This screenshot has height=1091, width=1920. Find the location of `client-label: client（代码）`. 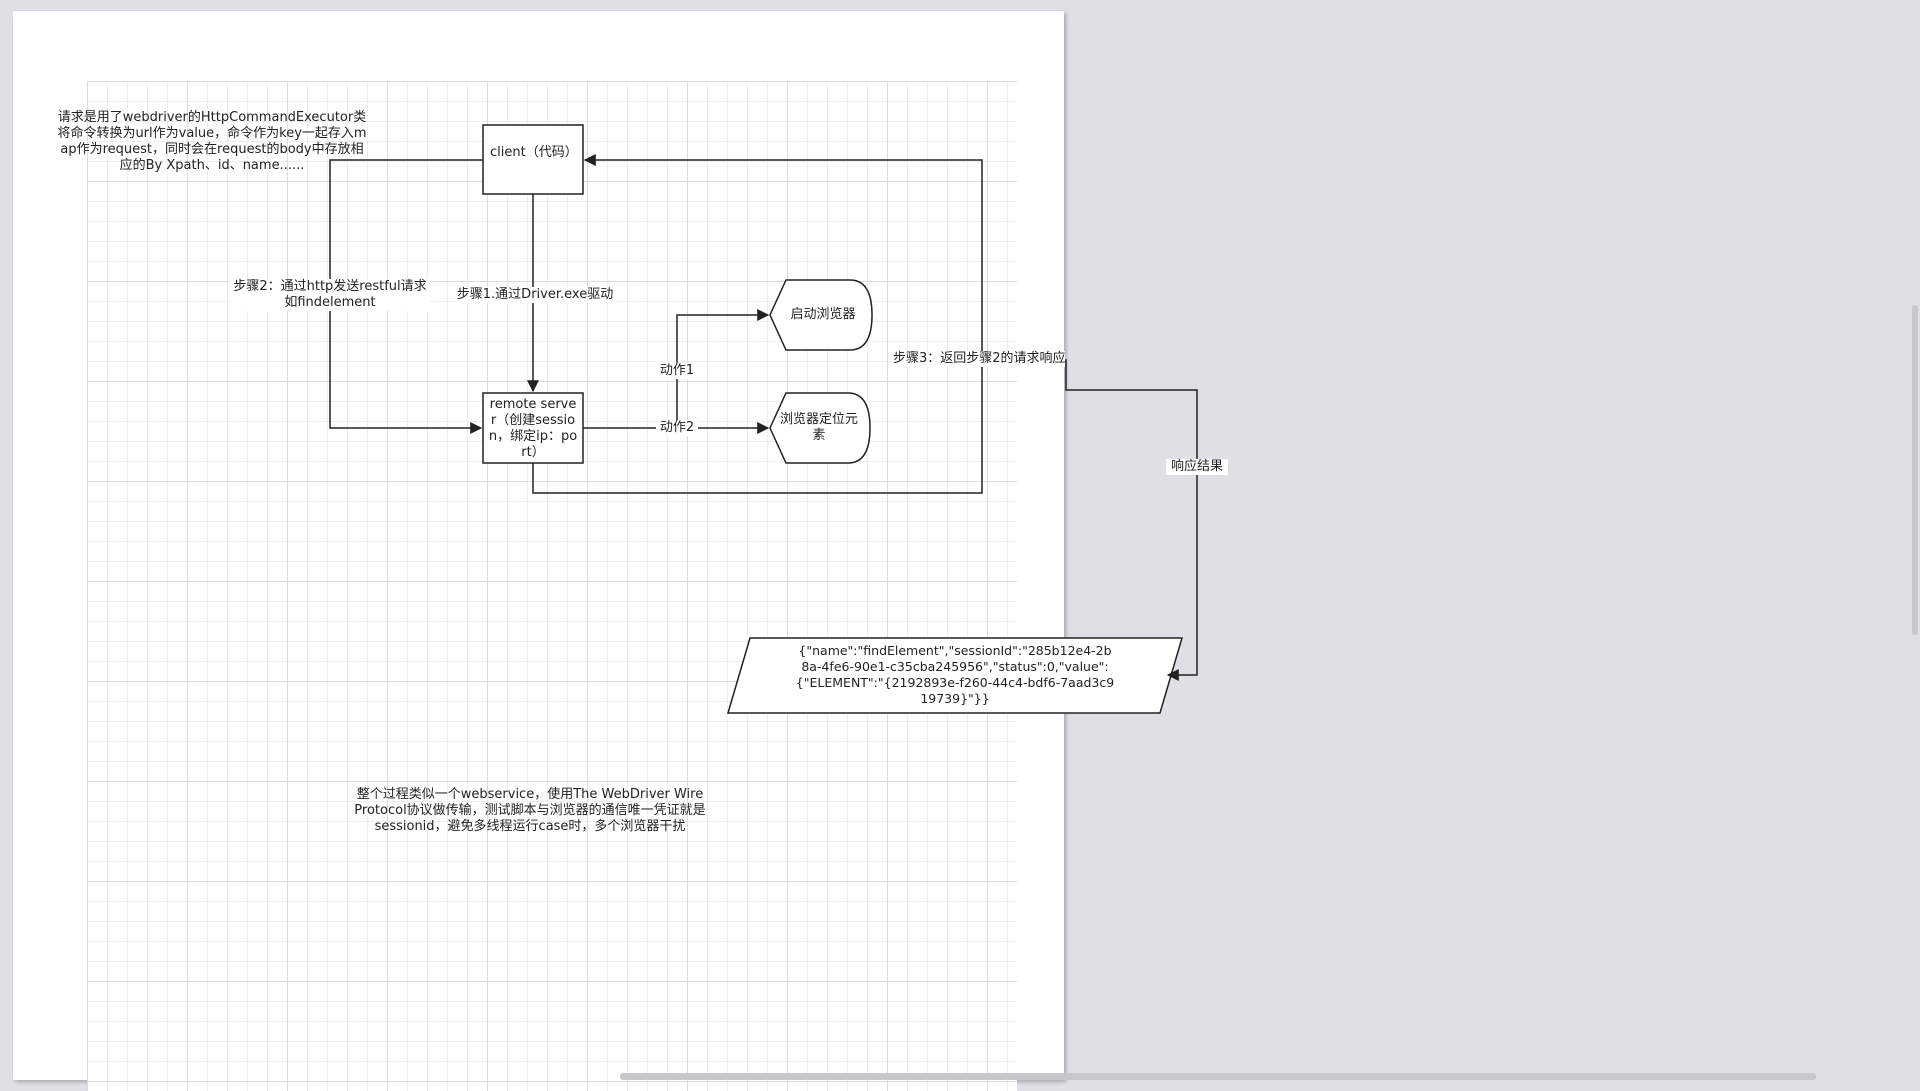

client-label: client（代码） is located at coordinates (534, 152).